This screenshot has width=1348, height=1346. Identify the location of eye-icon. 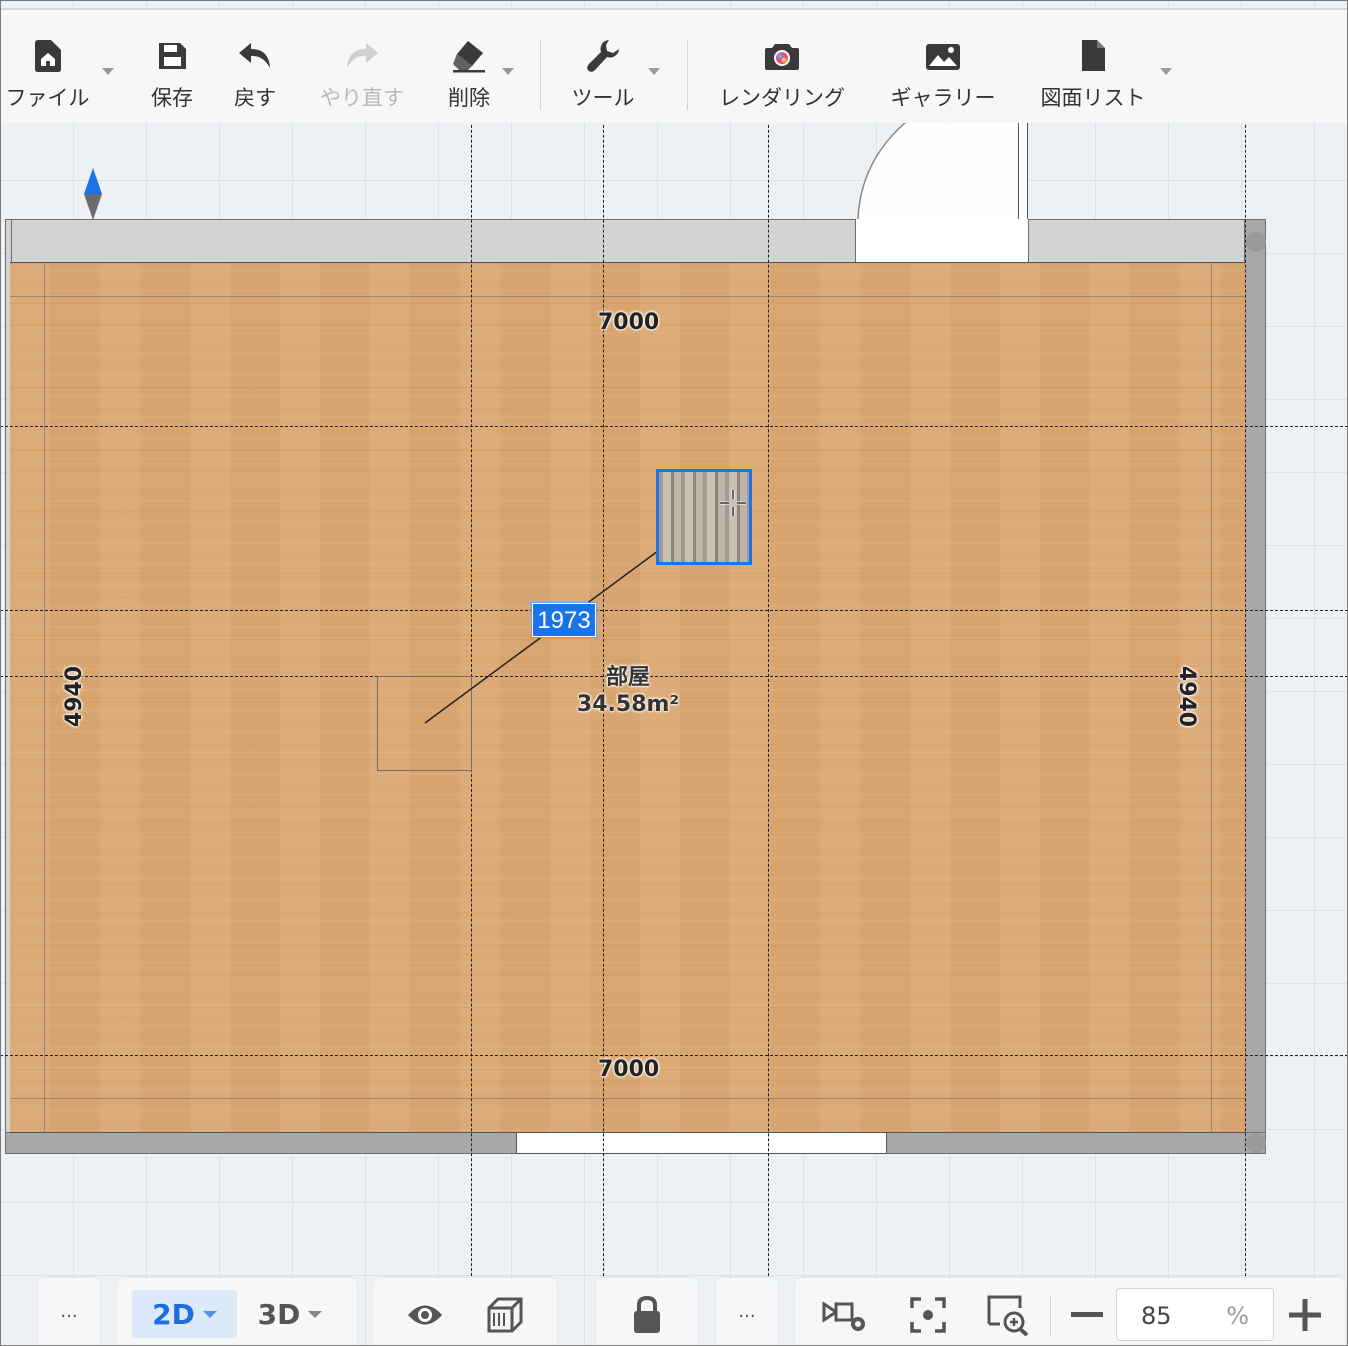
(425, 1315).